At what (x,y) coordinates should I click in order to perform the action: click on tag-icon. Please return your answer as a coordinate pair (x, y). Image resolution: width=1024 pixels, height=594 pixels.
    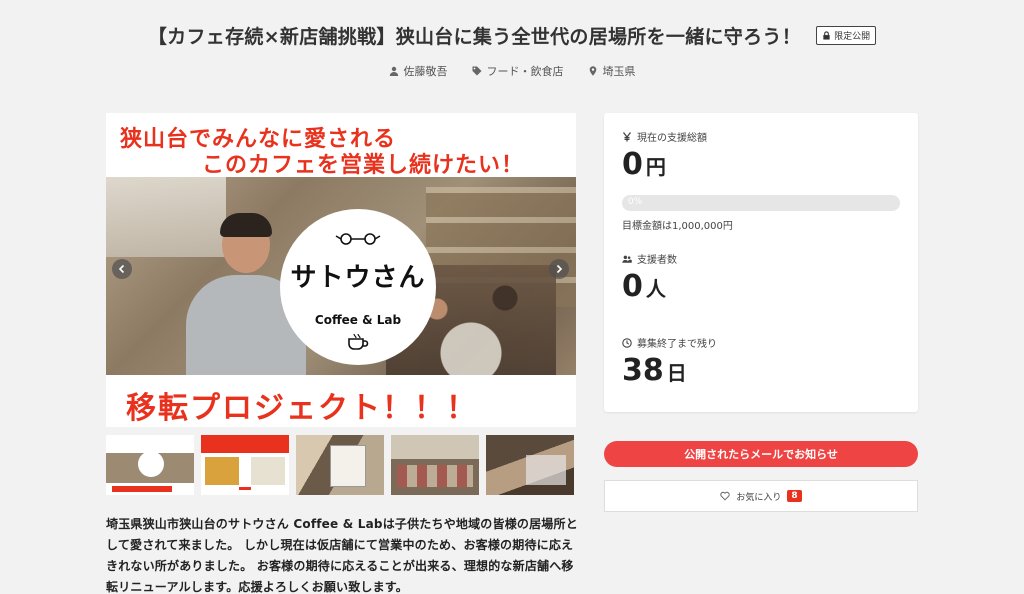
    Looking at the image, I should click on (476, 71).